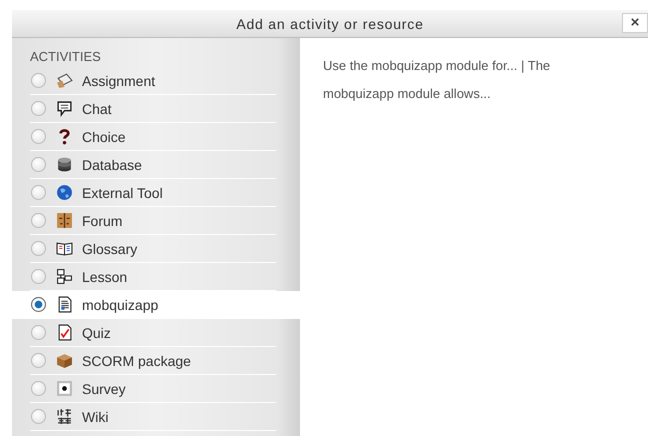 Image resolution: width=648 pixels, height=436 pixels. Describe the element at coordinates (102, 220) in the screenshot. I see `activity-label: Forum` at that location.